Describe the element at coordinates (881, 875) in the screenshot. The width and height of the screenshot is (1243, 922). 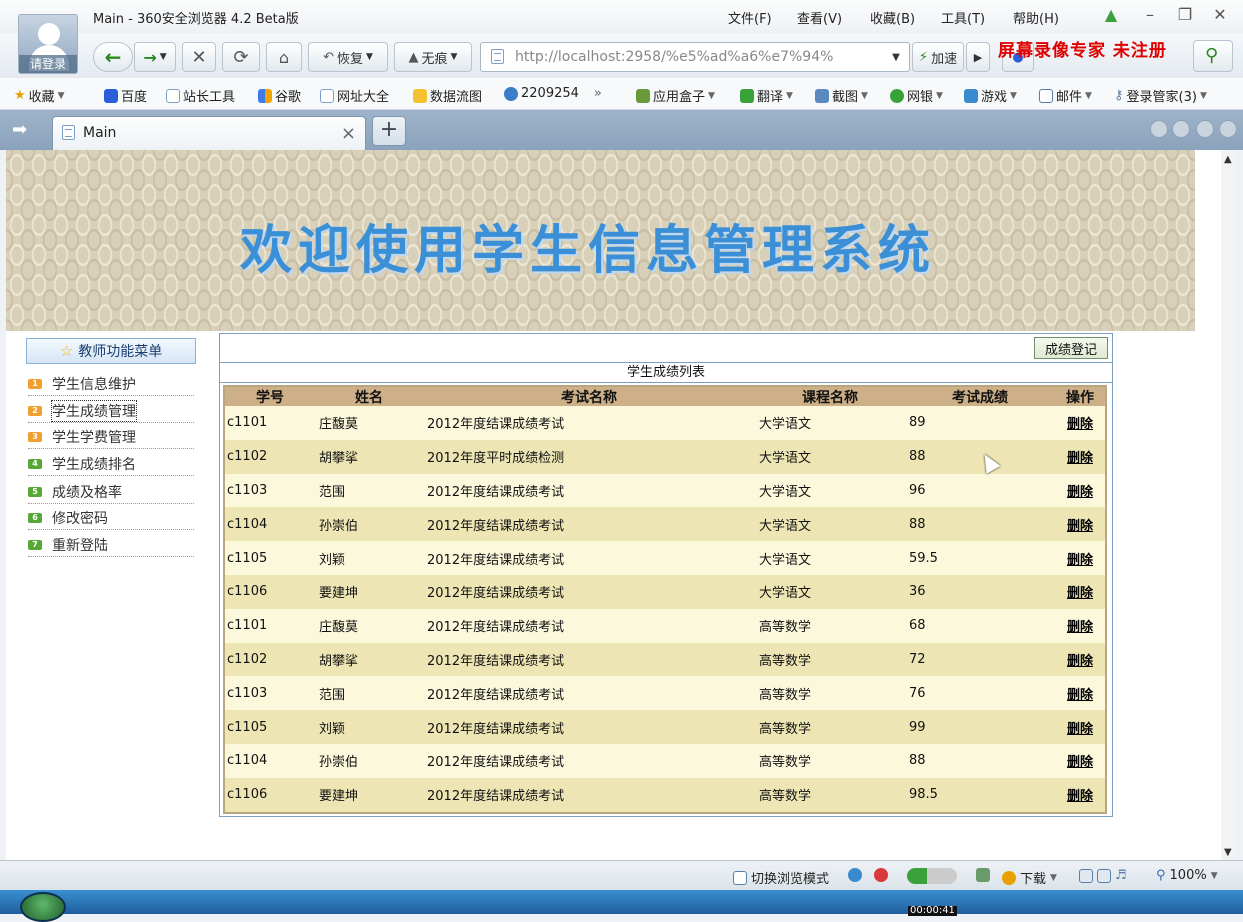
I see `security-button` at that location.